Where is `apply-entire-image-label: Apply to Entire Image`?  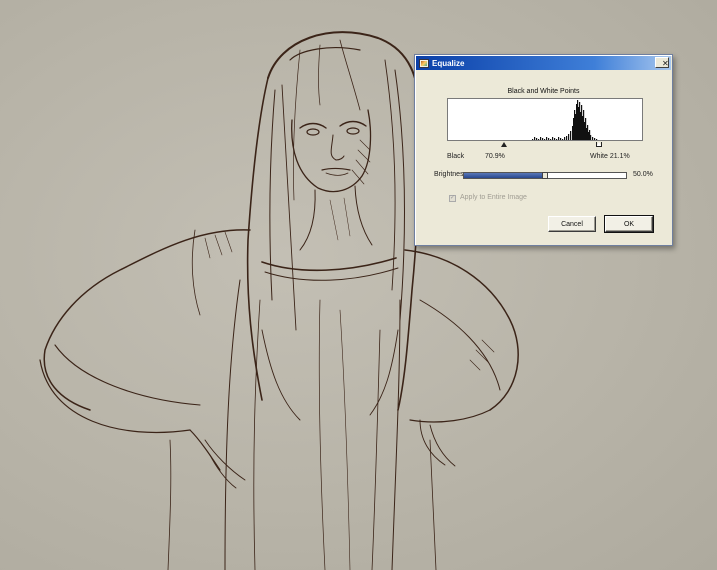 apply-entire-image-label: Apply to Entire Image is located at coordinates (493, 197).